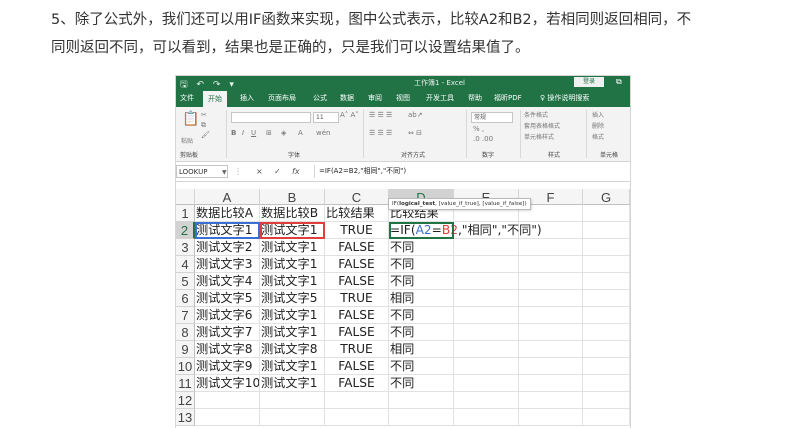 This screenshot has width=799, height=428. What do you see at coordinates (282, 98) in the screenshot?
I see `tab-page-layout: 页面布局` at bounding box center [282, 98].